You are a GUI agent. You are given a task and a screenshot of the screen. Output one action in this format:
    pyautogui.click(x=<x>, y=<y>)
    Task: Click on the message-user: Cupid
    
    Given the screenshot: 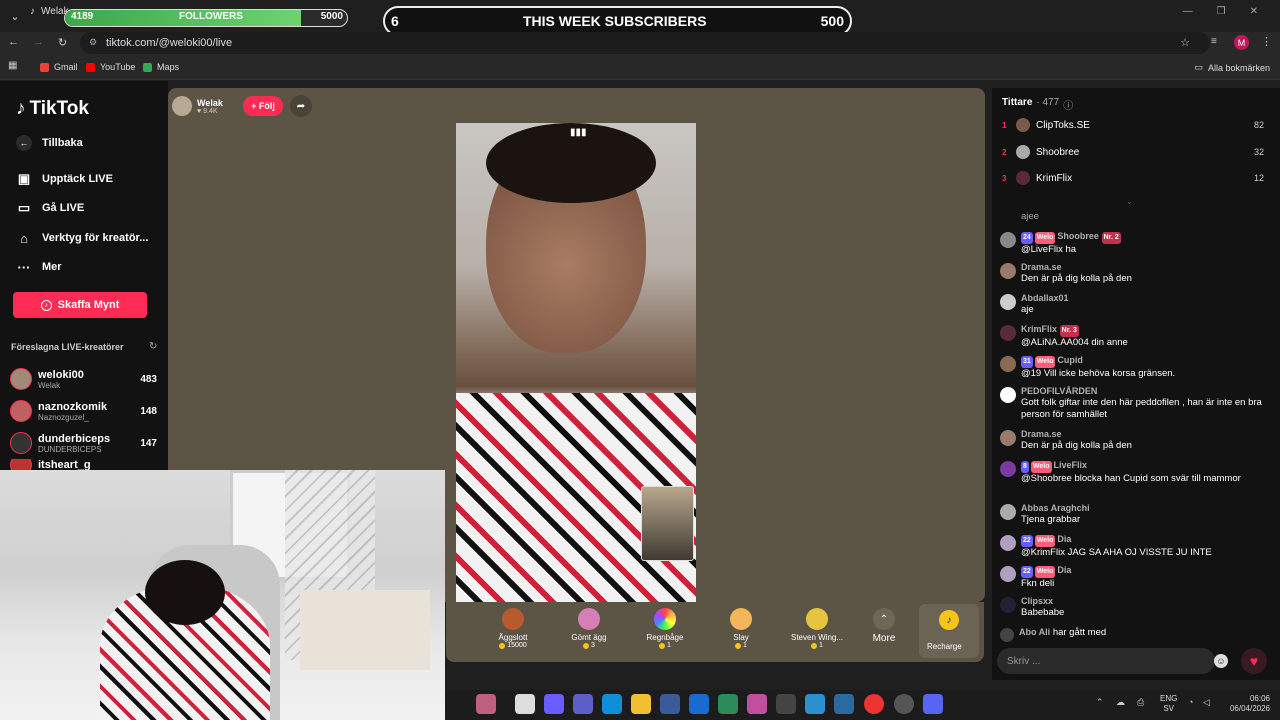 What is the action you would take?
    pyautogui.click(x=1070, y=360)
    